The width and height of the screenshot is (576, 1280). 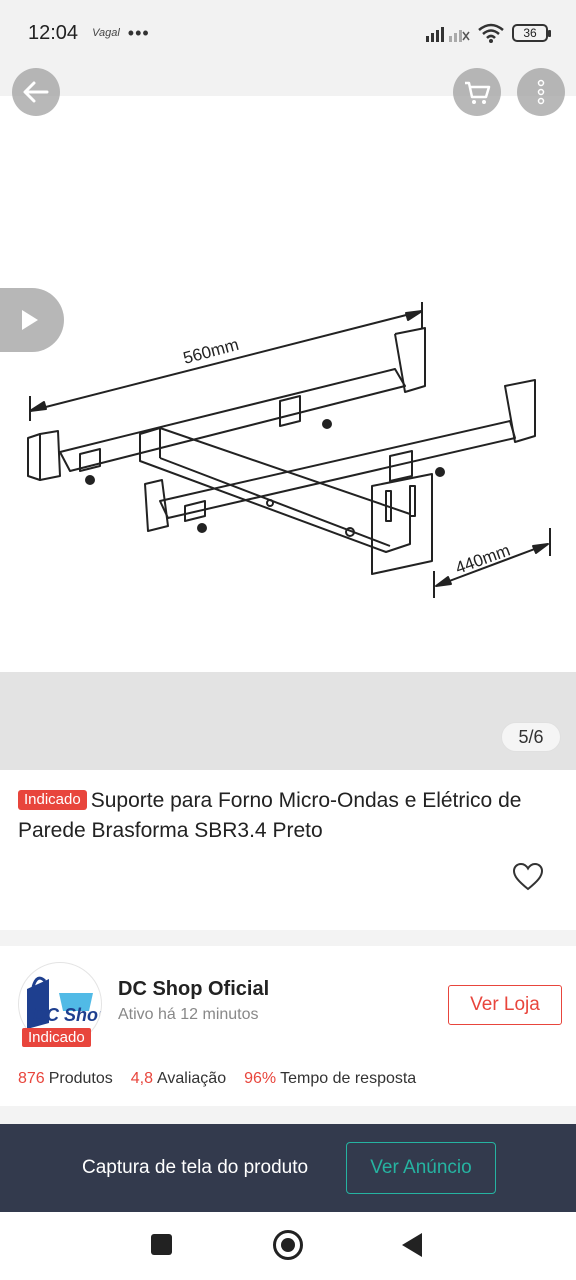 What do you see at coordinates (188, 1014) in the screenshot?
I see `shop-active-status: Ativo há 12 minutos` at bounding box center [188, 1014].